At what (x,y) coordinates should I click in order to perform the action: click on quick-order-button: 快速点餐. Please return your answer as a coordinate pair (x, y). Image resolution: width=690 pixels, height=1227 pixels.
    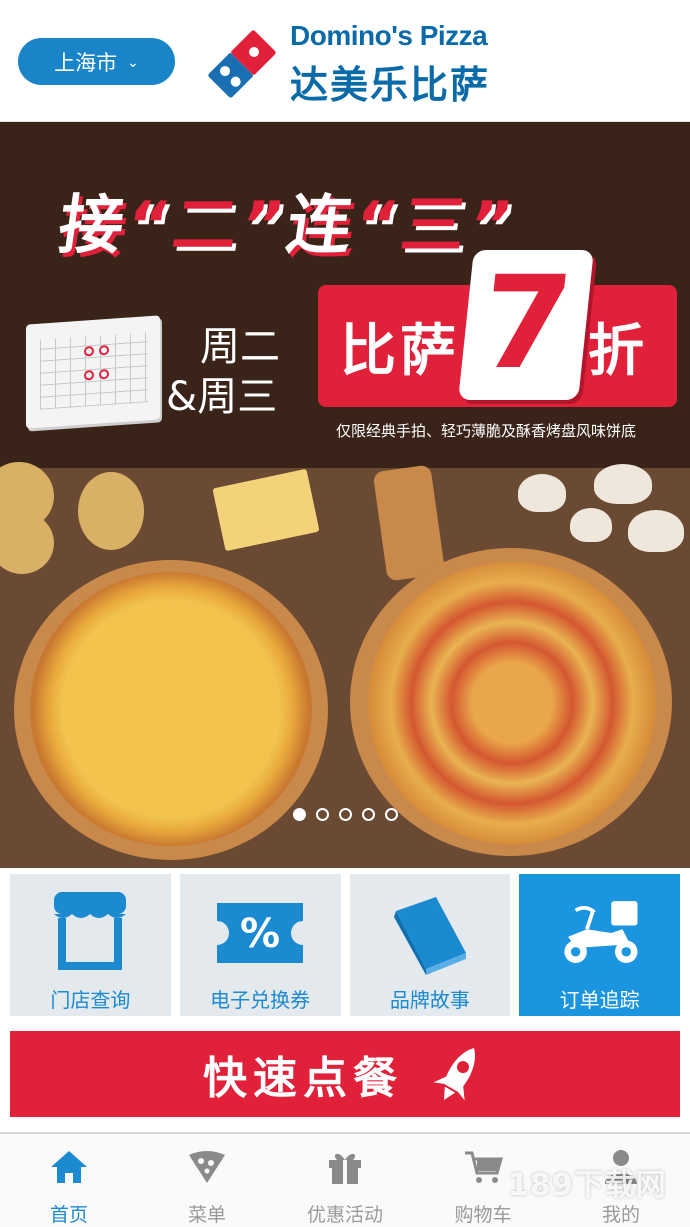
    Looking at the image, I should click on (345, 1074).